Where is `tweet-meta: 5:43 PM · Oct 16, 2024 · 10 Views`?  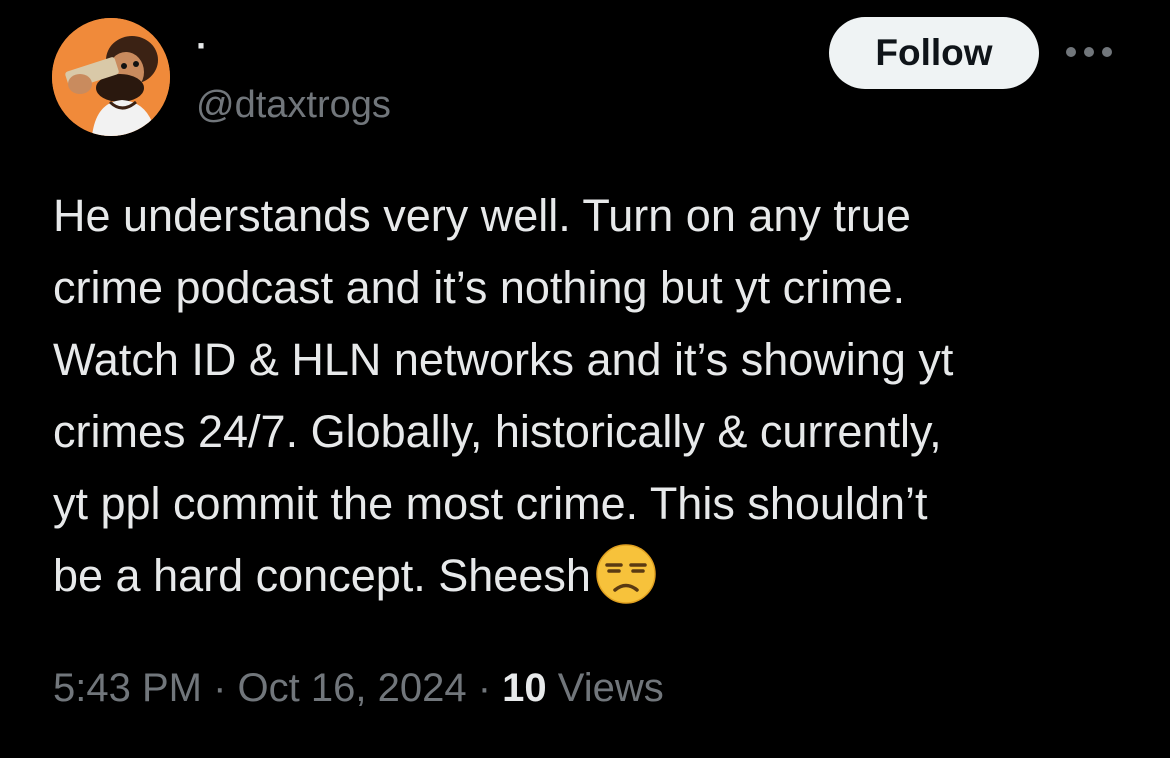
tweet-meta: 5:43 PM · Oct 16, 2024 · 10 Views is located at coordinates (358, 688).